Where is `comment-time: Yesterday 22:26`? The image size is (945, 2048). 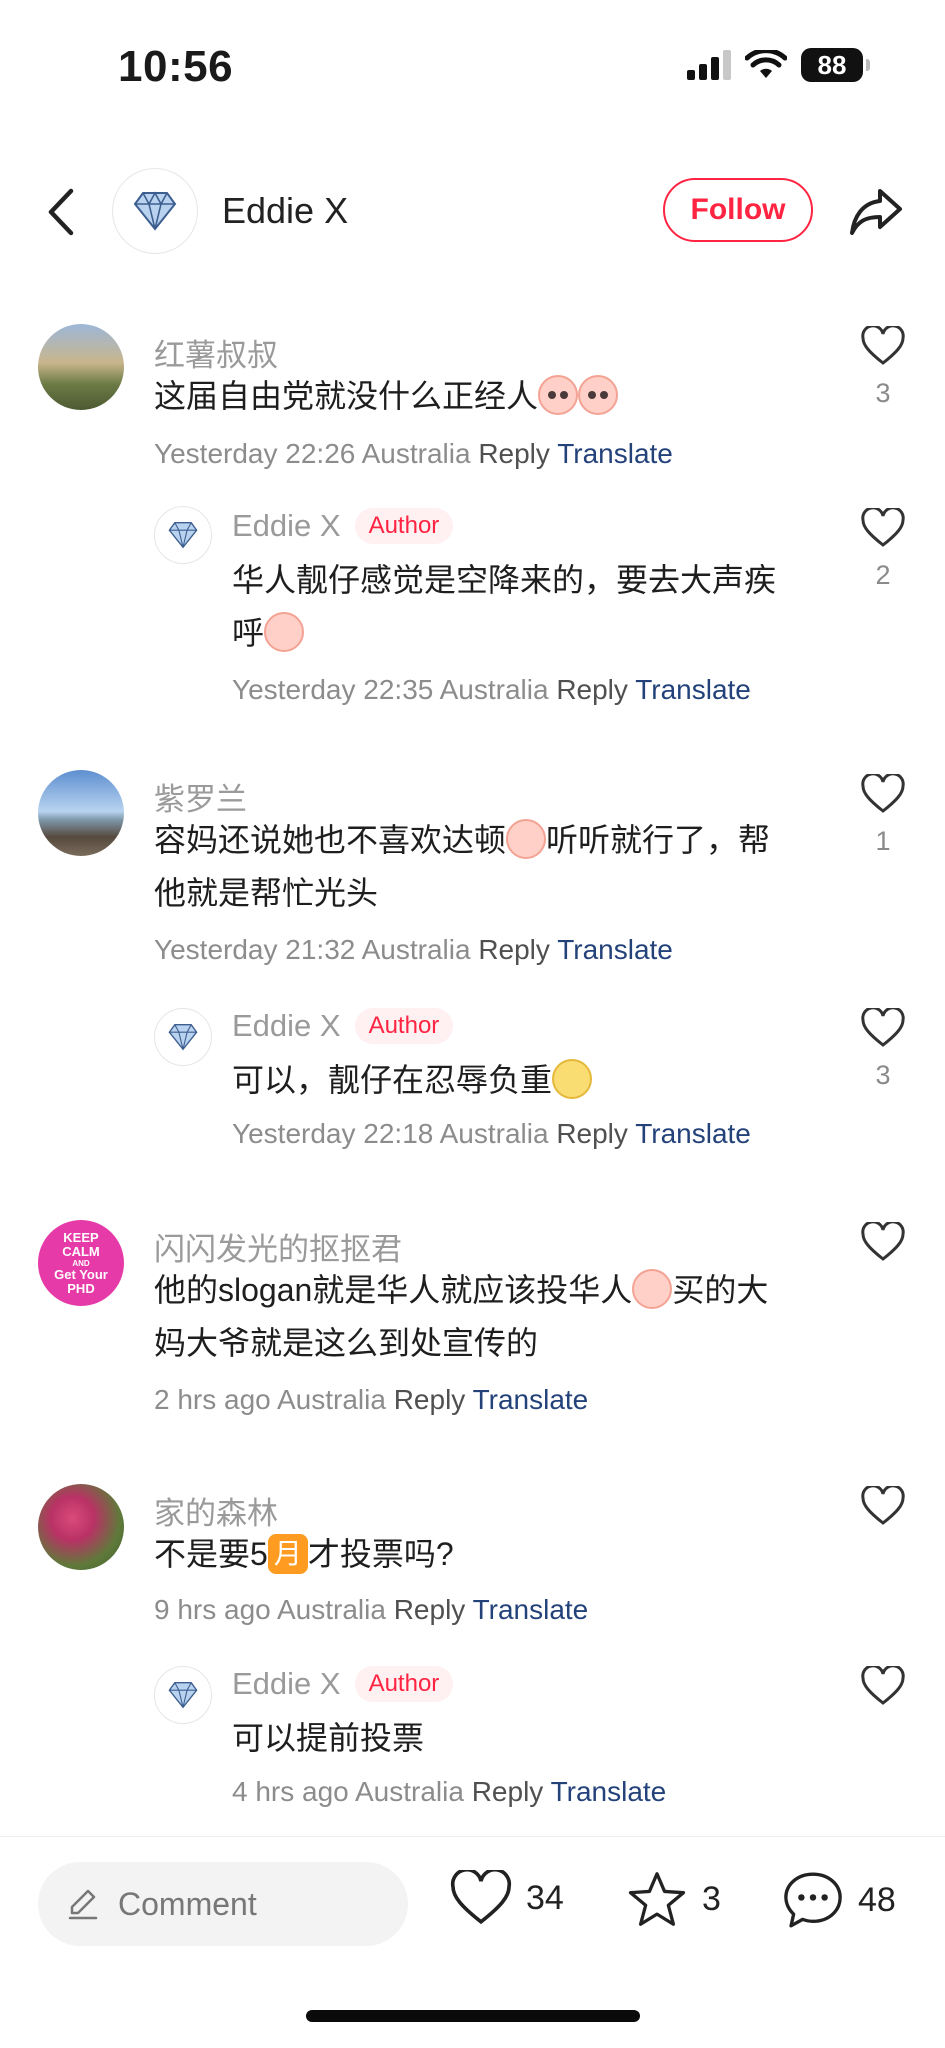 comment-time: Yesterday 22:26 is located at coordinates (255, 453).